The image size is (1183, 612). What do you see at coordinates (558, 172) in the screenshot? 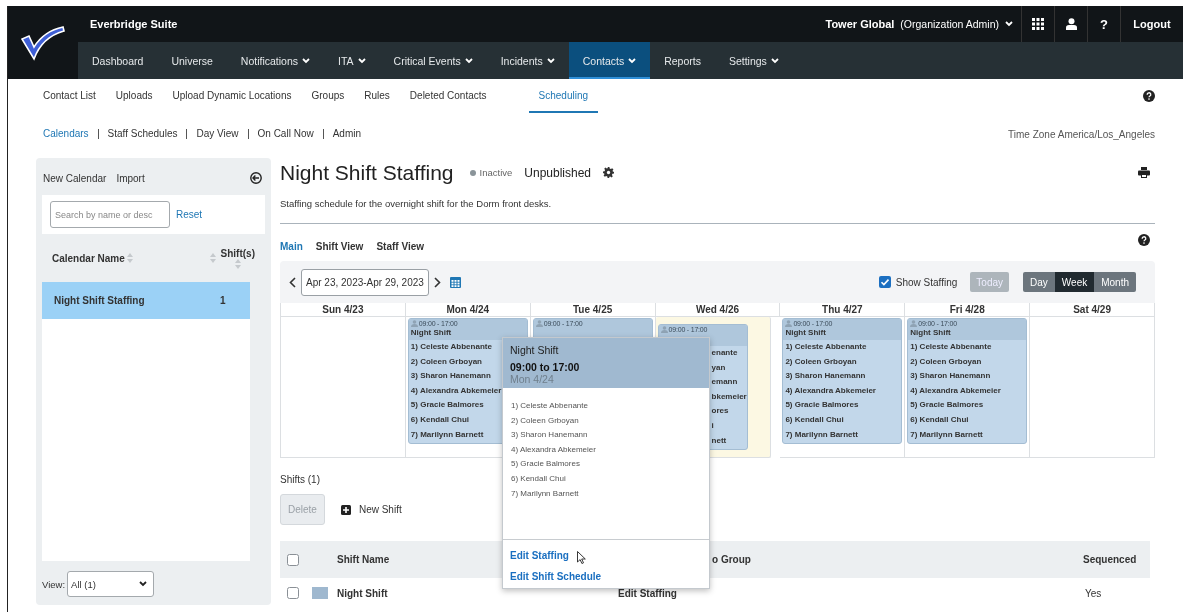
I see `publish-status: Unpublished` at bounding box center [558, 172].